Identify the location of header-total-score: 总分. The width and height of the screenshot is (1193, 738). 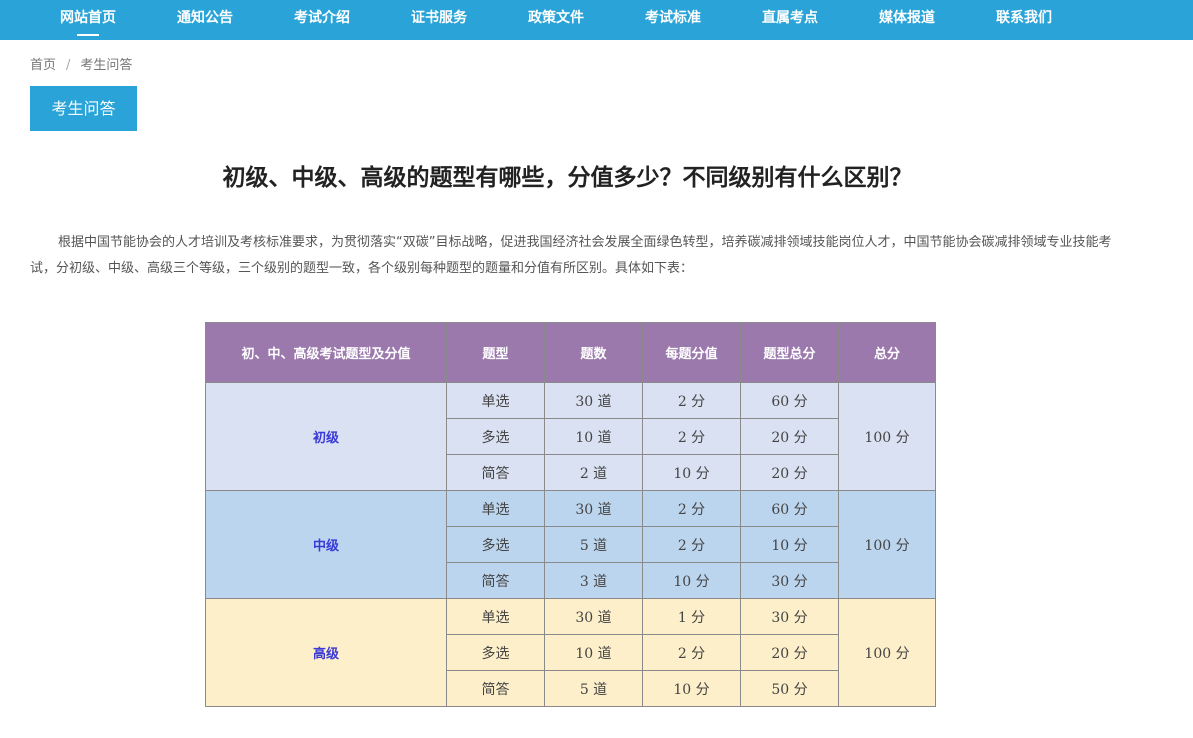
(887, 352).